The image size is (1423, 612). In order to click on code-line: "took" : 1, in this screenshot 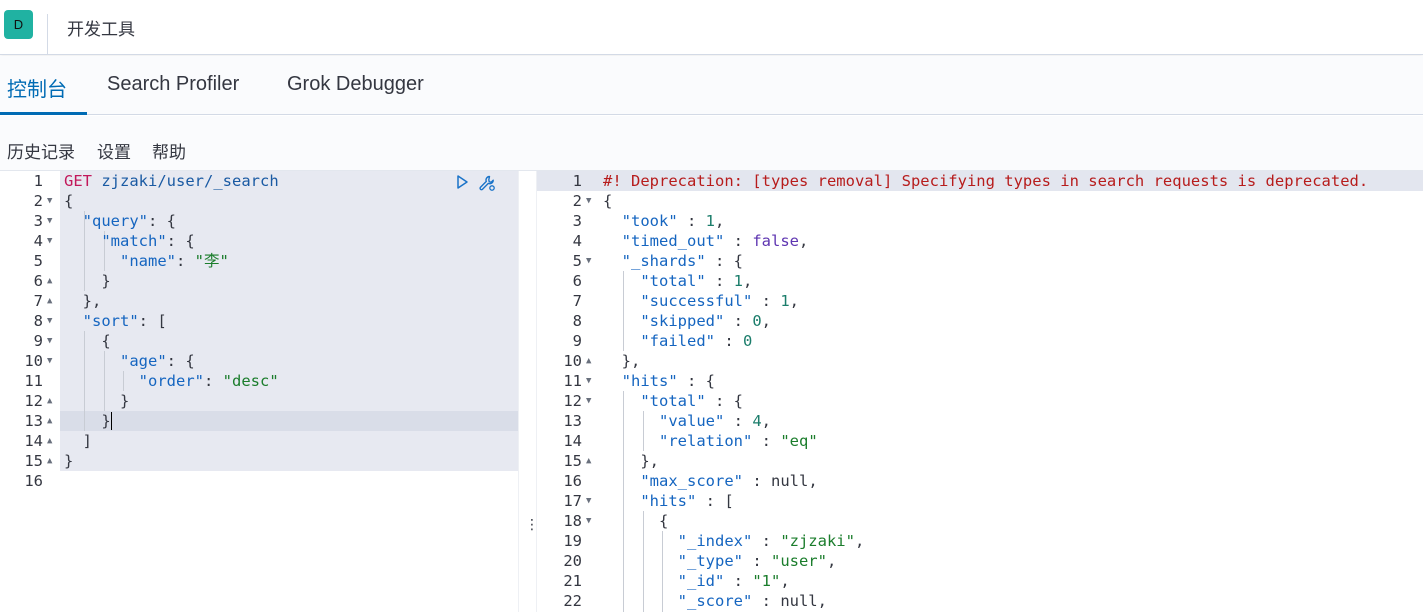, I will do `click(673, 221)`.